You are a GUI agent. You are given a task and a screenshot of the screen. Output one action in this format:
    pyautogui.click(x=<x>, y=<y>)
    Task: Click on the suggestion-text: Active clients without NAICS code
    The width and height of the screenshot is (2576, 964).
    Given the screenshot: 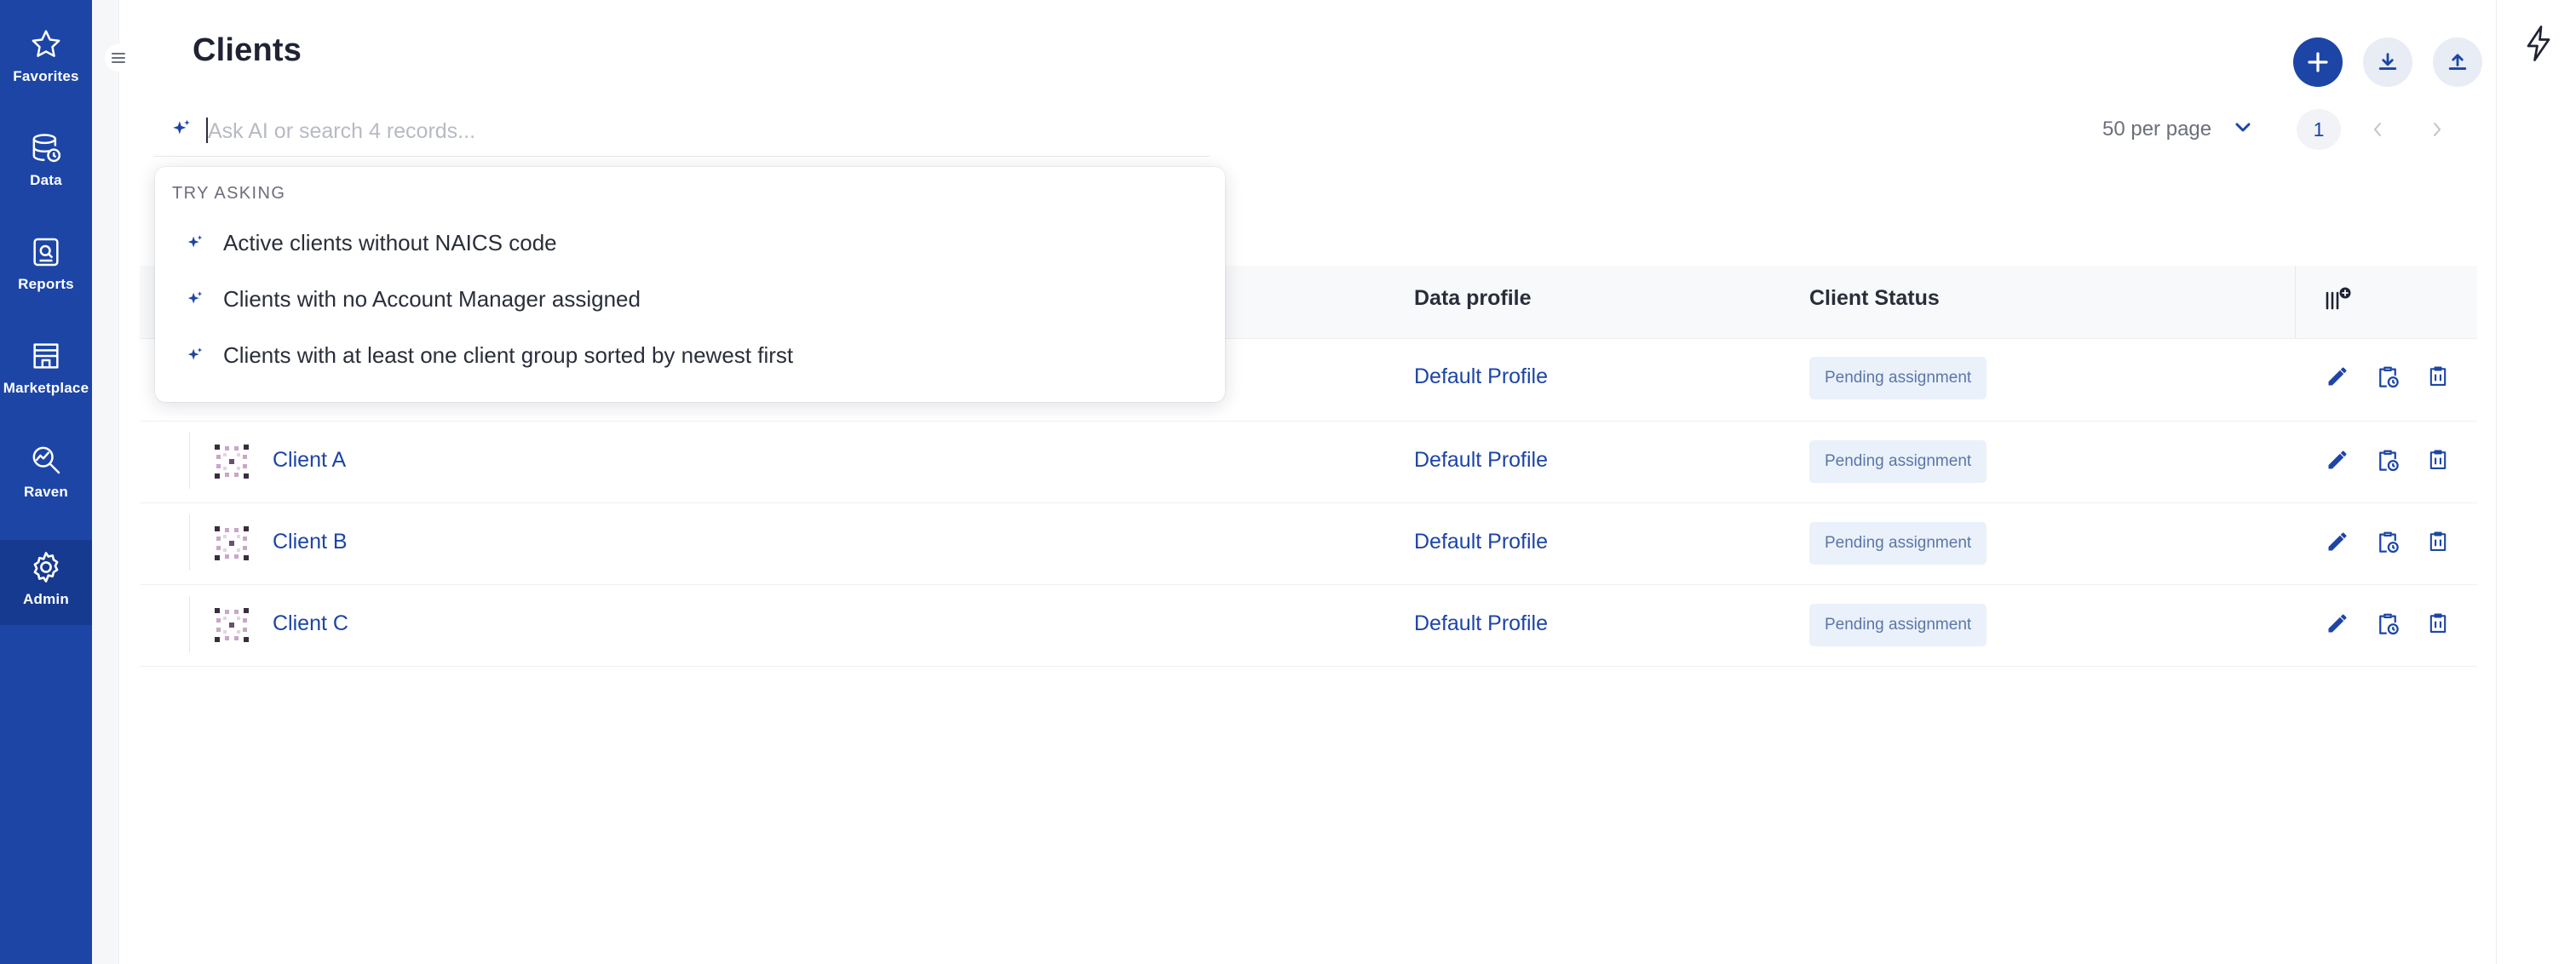 What is the action you would take?
    pyautogui.click(x=390, y=242)
    